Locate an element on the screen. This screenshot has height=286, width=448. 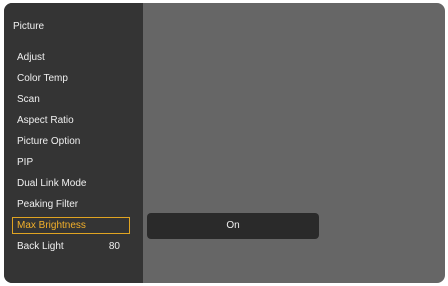
menu-title: Picture is located at coordinates (29, 26).